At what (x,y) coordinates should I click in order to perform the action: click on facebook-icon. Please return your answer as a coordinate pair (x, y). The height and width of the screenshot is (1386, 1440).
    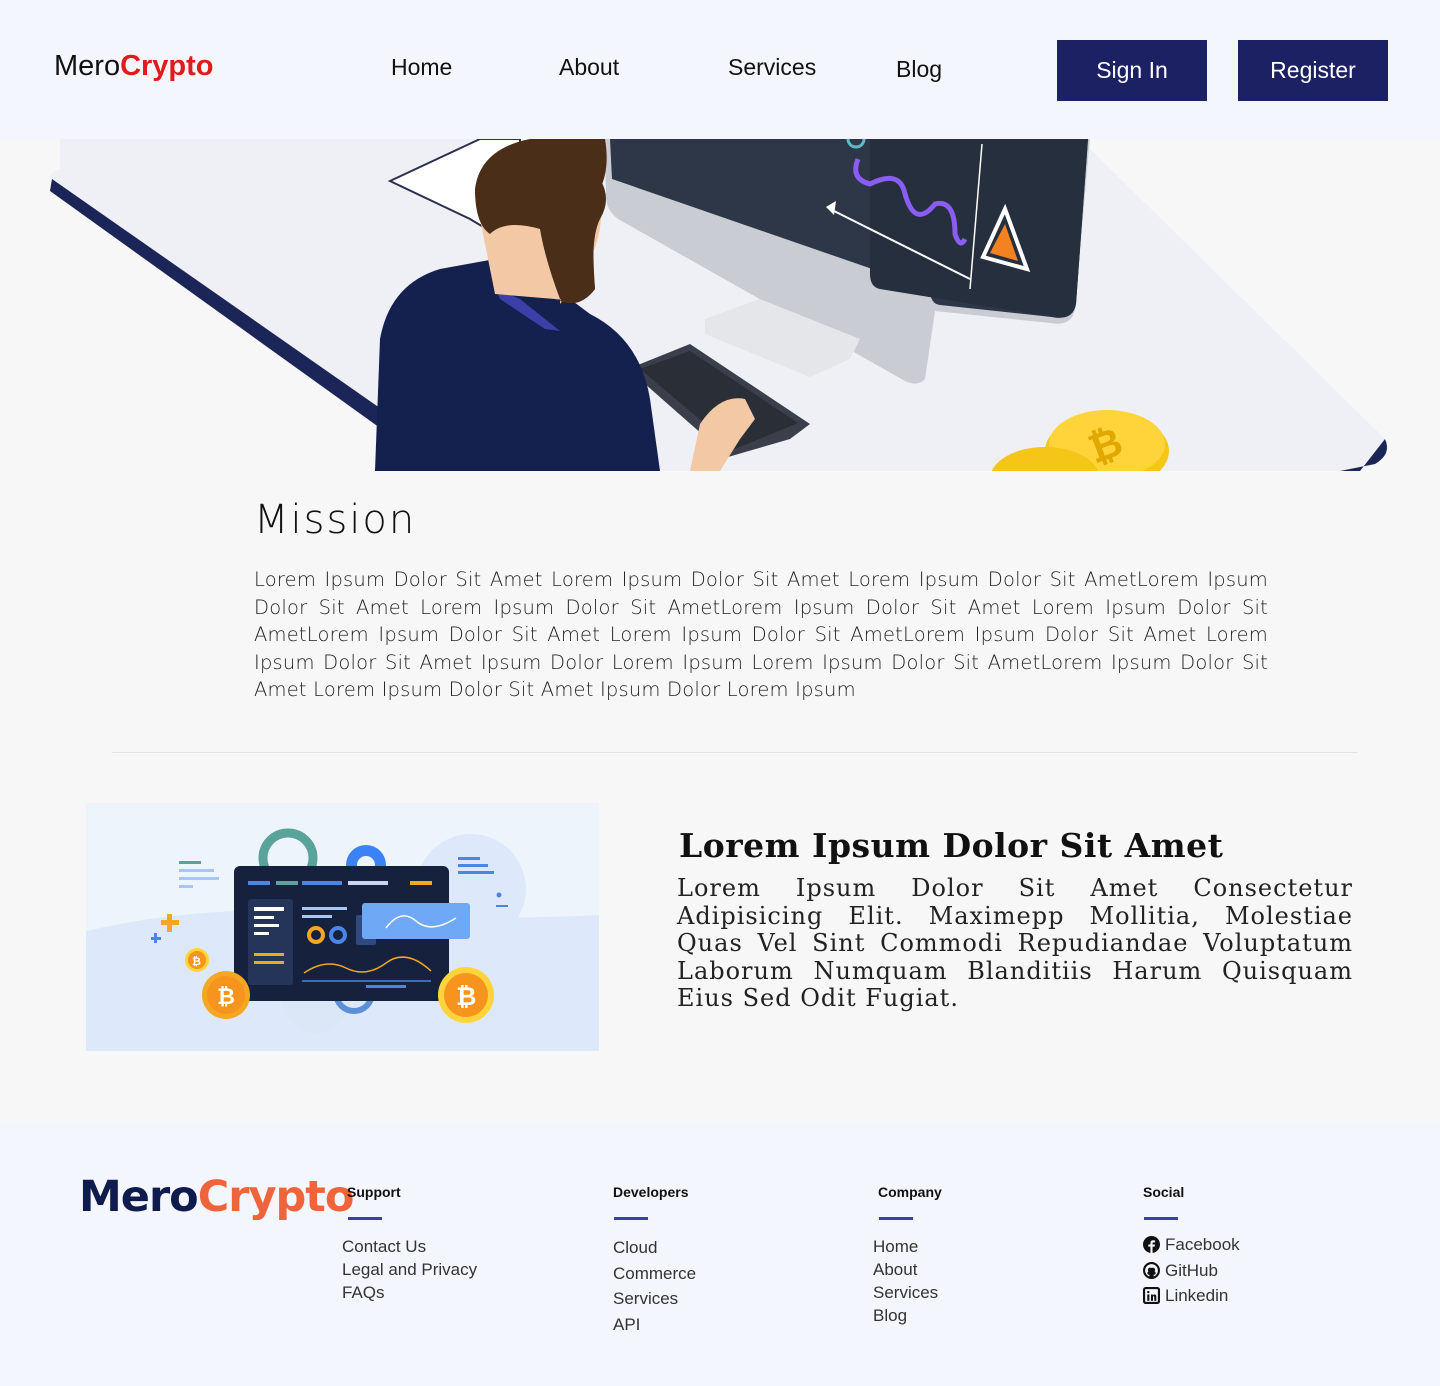
    Looking at the image, I should click on (1151, 1245).